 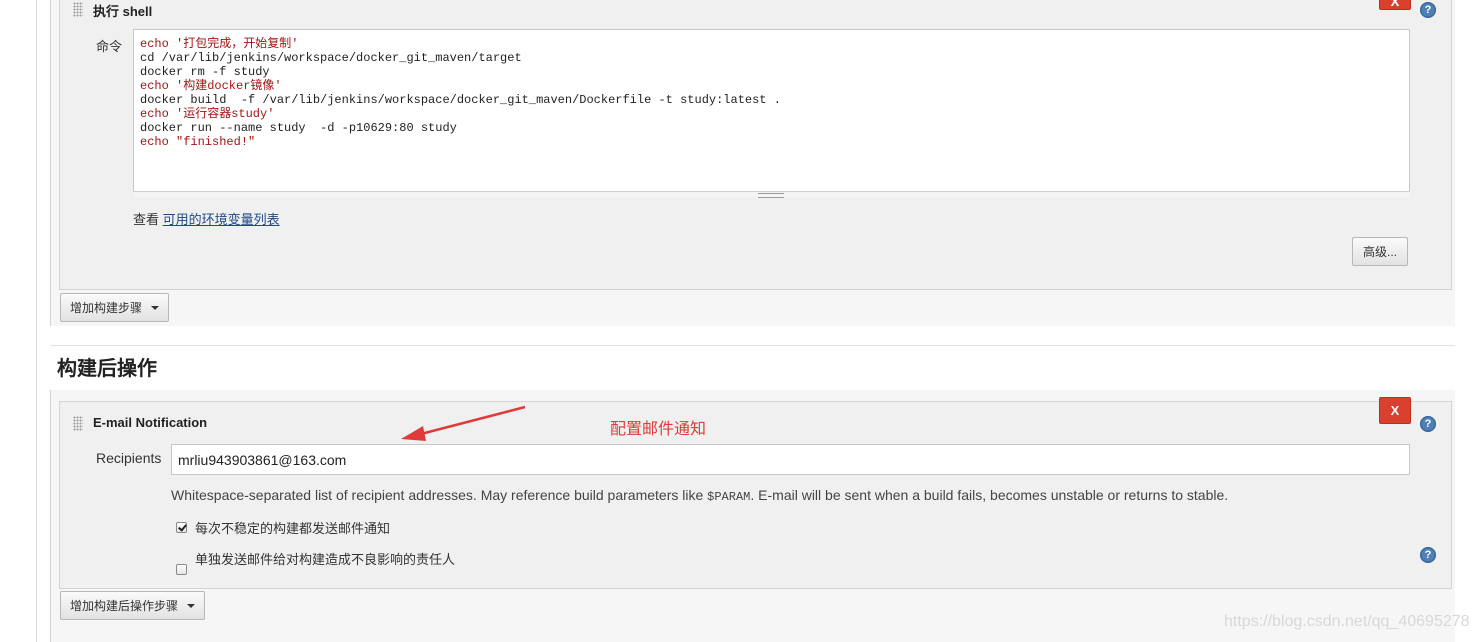 What do you see at coordinates (658, 429) in the screenshot?
I see `annotation-text: 配置邮件通知` at bounding box center [658, 429].